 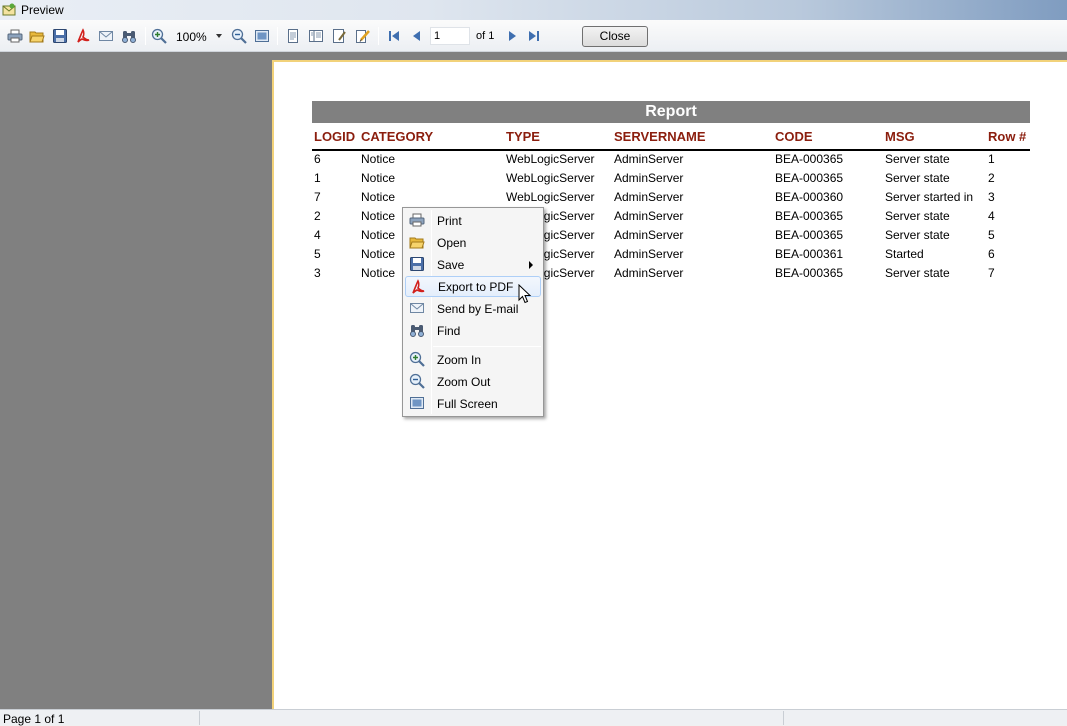 I want to click on title-bar: Preview, so click(x=533, y=10).